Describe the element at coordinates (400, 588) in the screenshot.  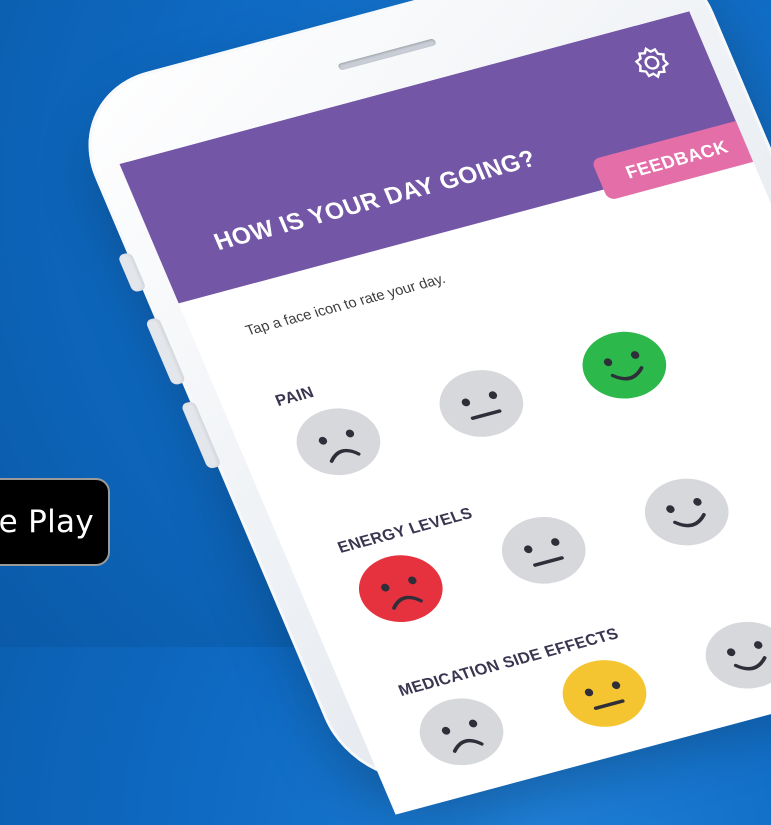
I see `face-sad-energy` at that location.